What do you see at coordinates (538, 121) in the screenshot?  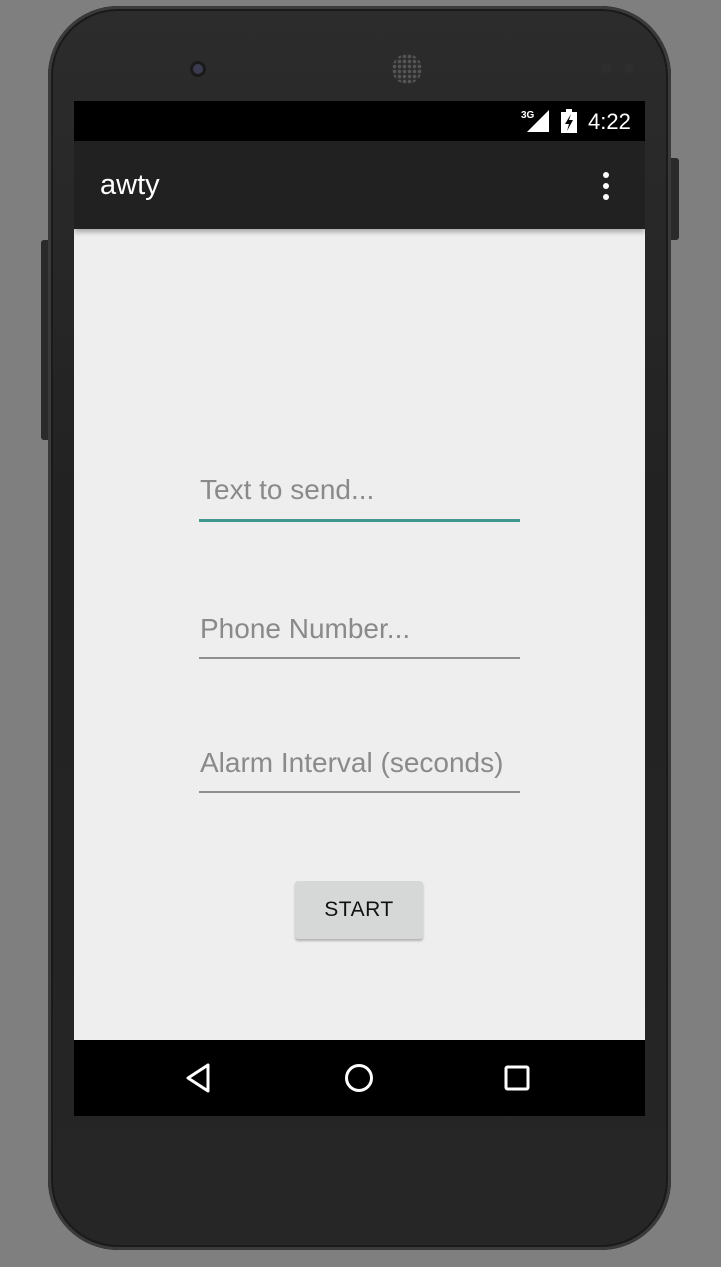 I see `signal-icon` at bounding box center [538, 121].